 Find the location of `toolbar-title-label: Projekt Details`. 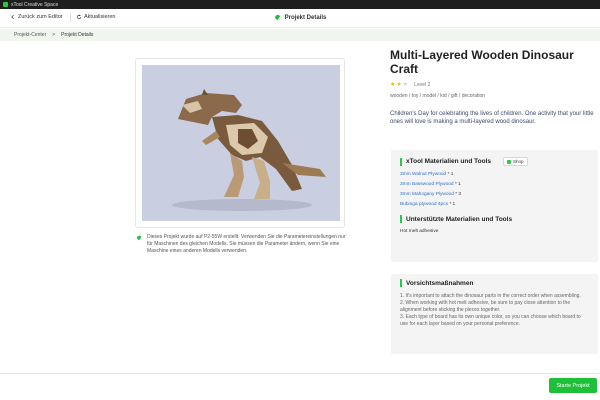

toolbar-title-label: Projekt Details is located at coordinates (305, 17).